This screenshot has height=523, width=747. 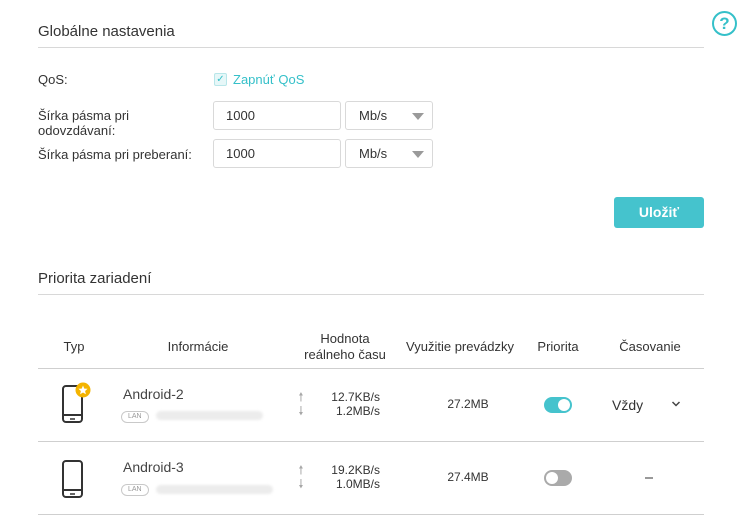 What do you see at coordinates (115, 154) in the screenshot?
I see `download-bandwidth-label: Šírka pásma pri preberaní:` at bounding box center [115, 154].